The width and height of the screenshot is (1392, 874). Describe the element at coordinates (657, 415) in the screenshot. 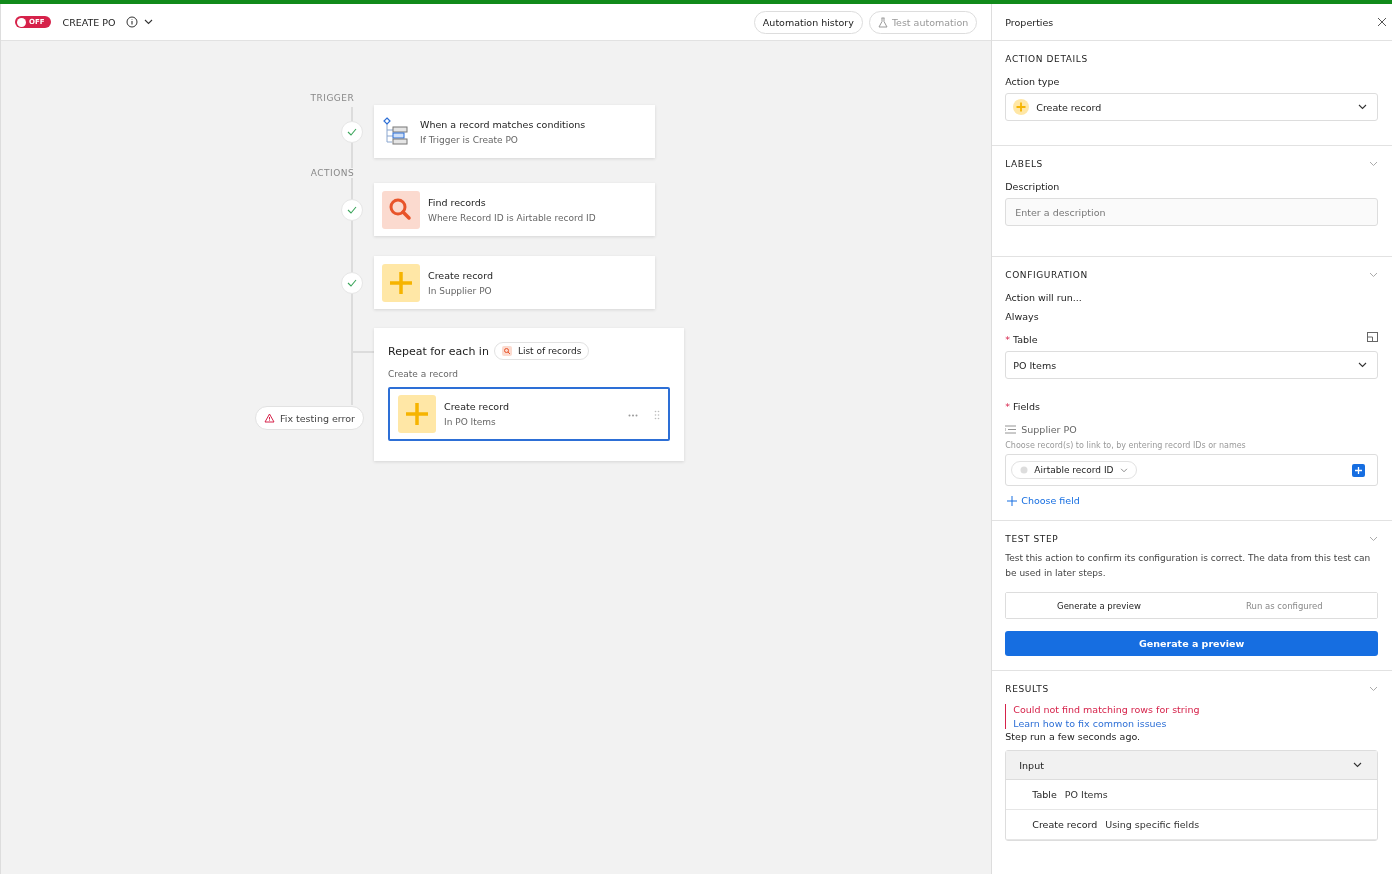

I see `drag-handle-icon` at that location.